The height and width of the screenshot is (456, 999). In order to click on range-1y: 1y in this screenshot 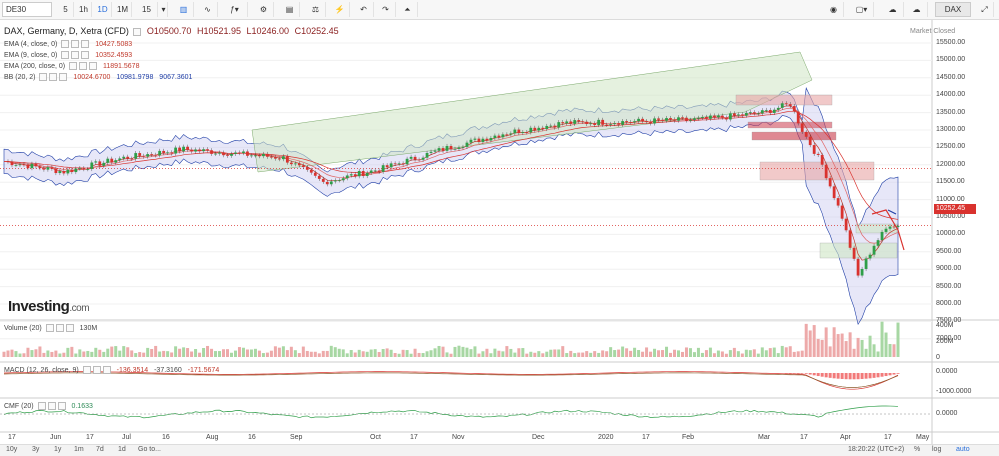, I will do `click(57, 449)`.